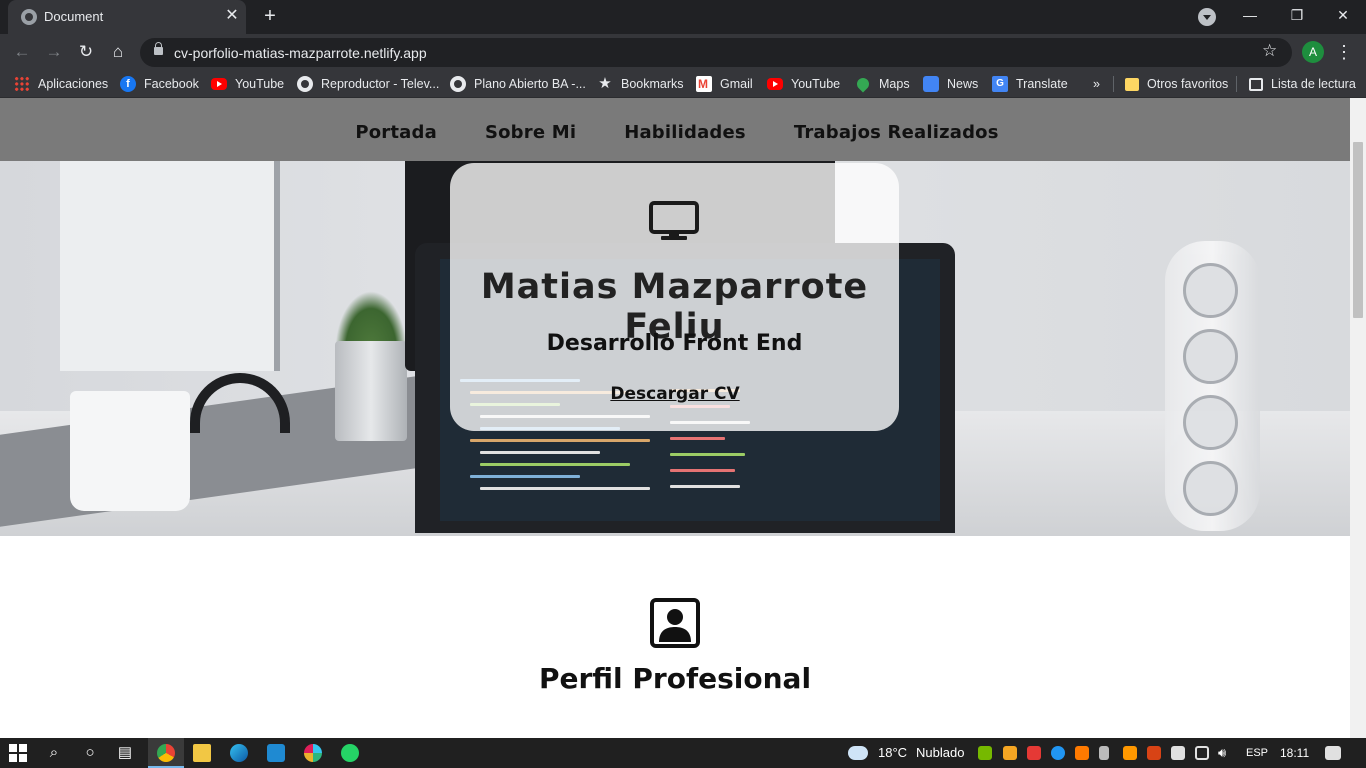  What do you see at coordinates (674, 220) in the screenshot?
I see `monitor-icon` at bounding box center [674, 220].